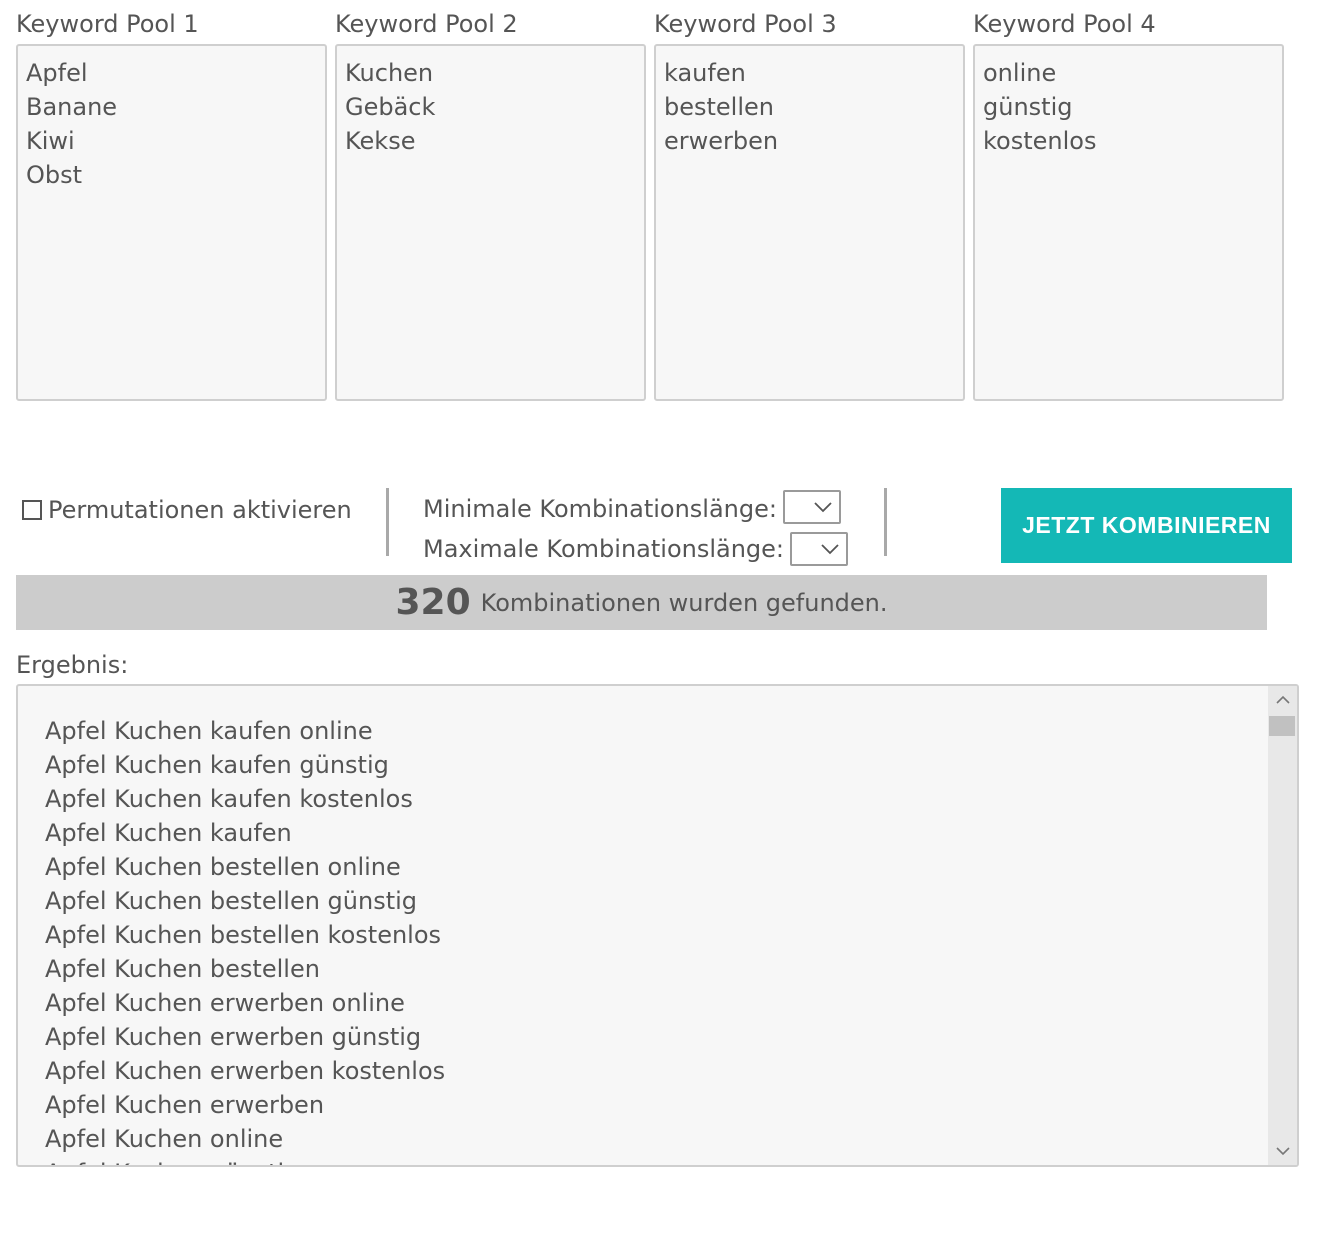  What do you see at coordinates (1282, 726) in the screenshot?
I see `scroll-thumb` at bounding box center [1282, 726].